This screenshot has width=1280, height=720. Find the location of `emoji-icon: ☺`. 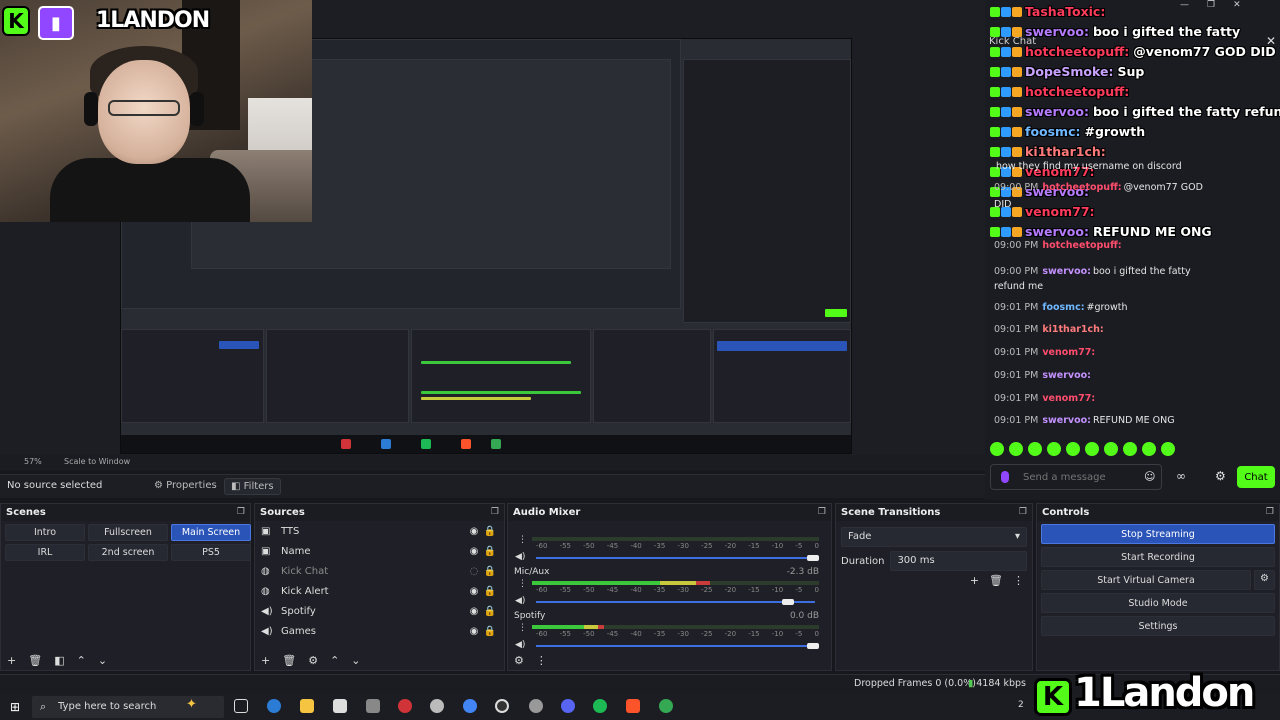

emoji-icon: ☺ is located at coordinates (1149, 476).